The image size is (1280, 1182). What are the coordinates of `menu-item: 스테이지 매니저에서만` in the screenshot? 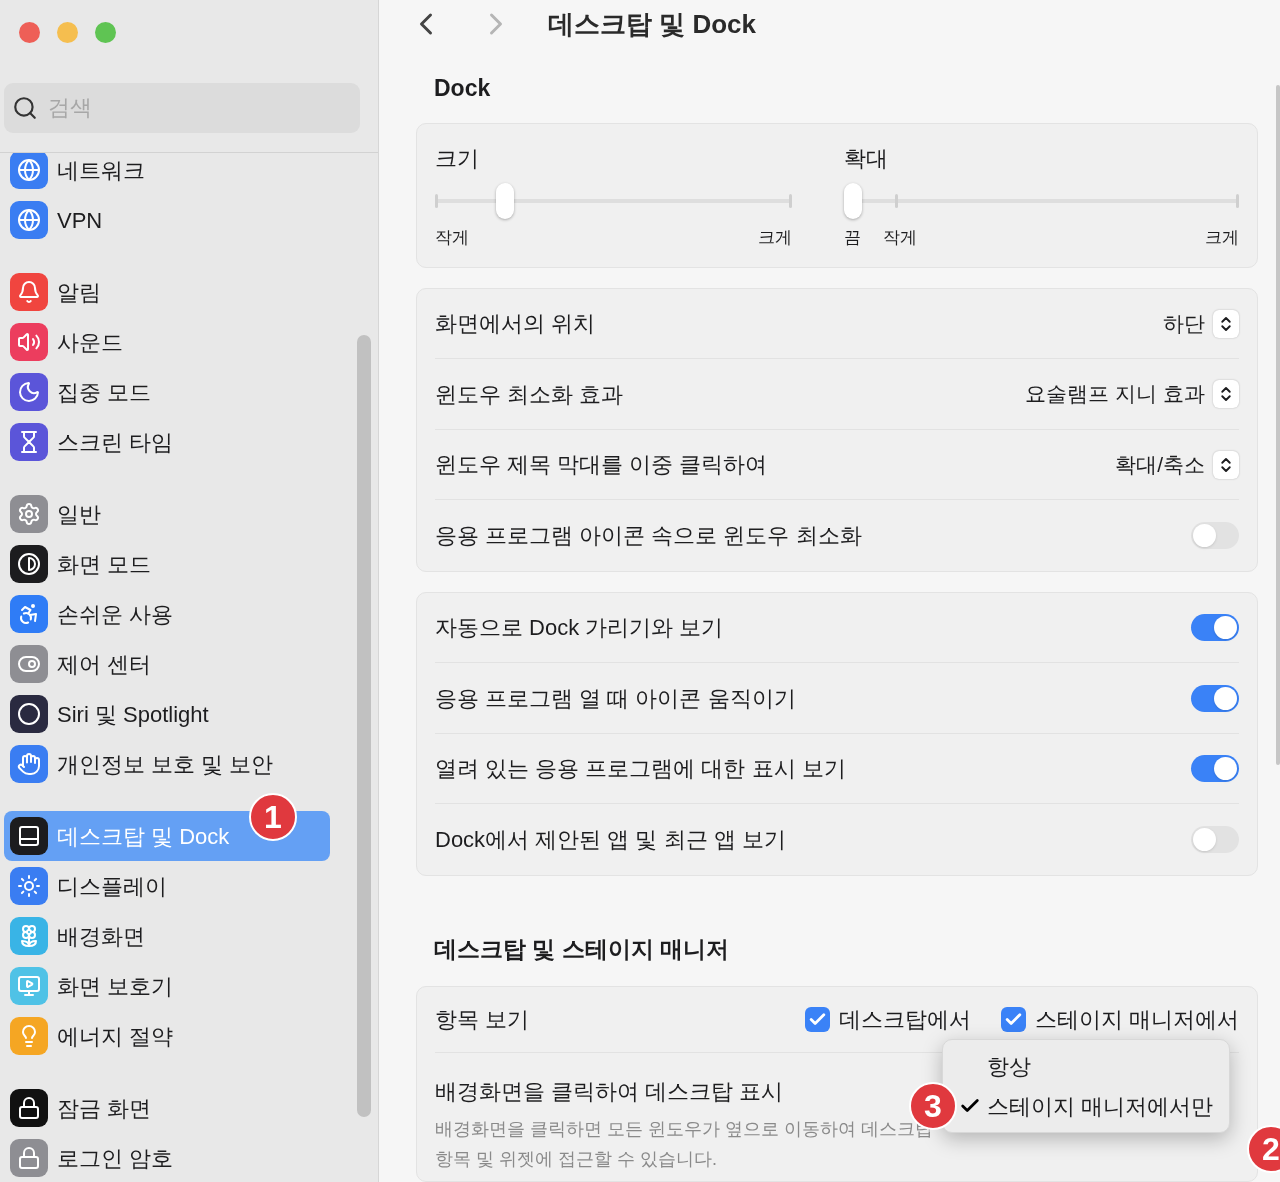 It's located at (1100, 1106).